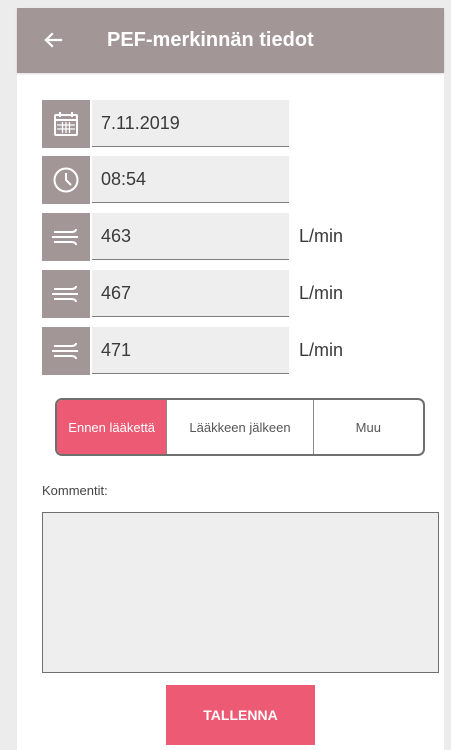 This screenshot has width=451, height=750. Describe the element at coordinates (66, 180) in the screenshot. I see `clock-icon` at that location.